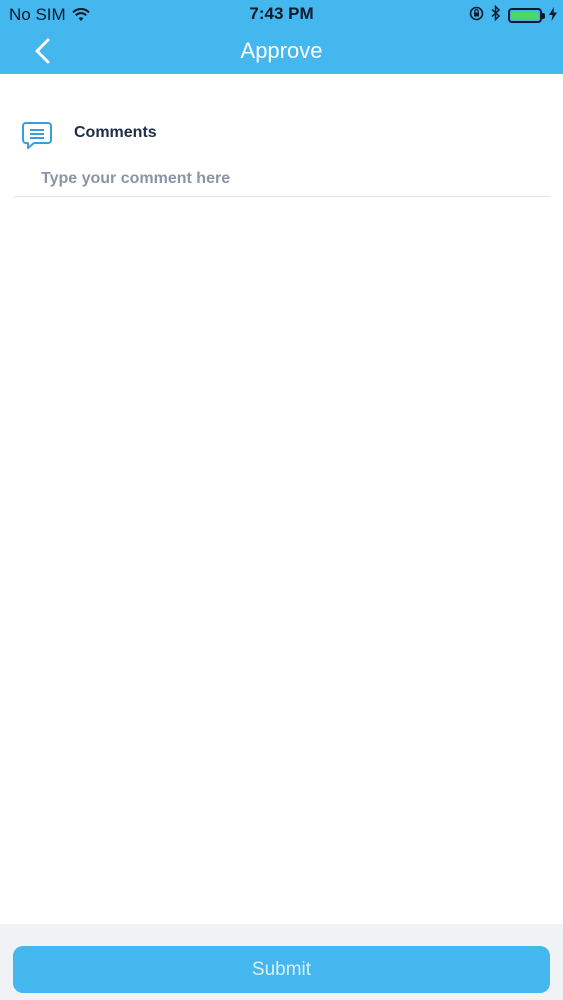 This screenshot has height=1000, width=563. Describe the element at coordinates (553, 16) in the screenshot. I see `charging-icon` at that location.